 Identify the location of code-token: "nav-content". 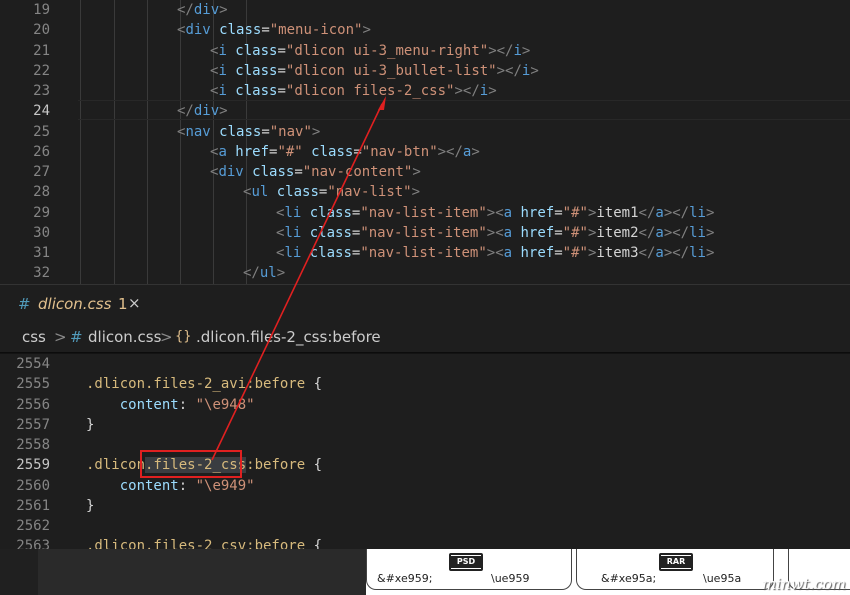
(357, 172).